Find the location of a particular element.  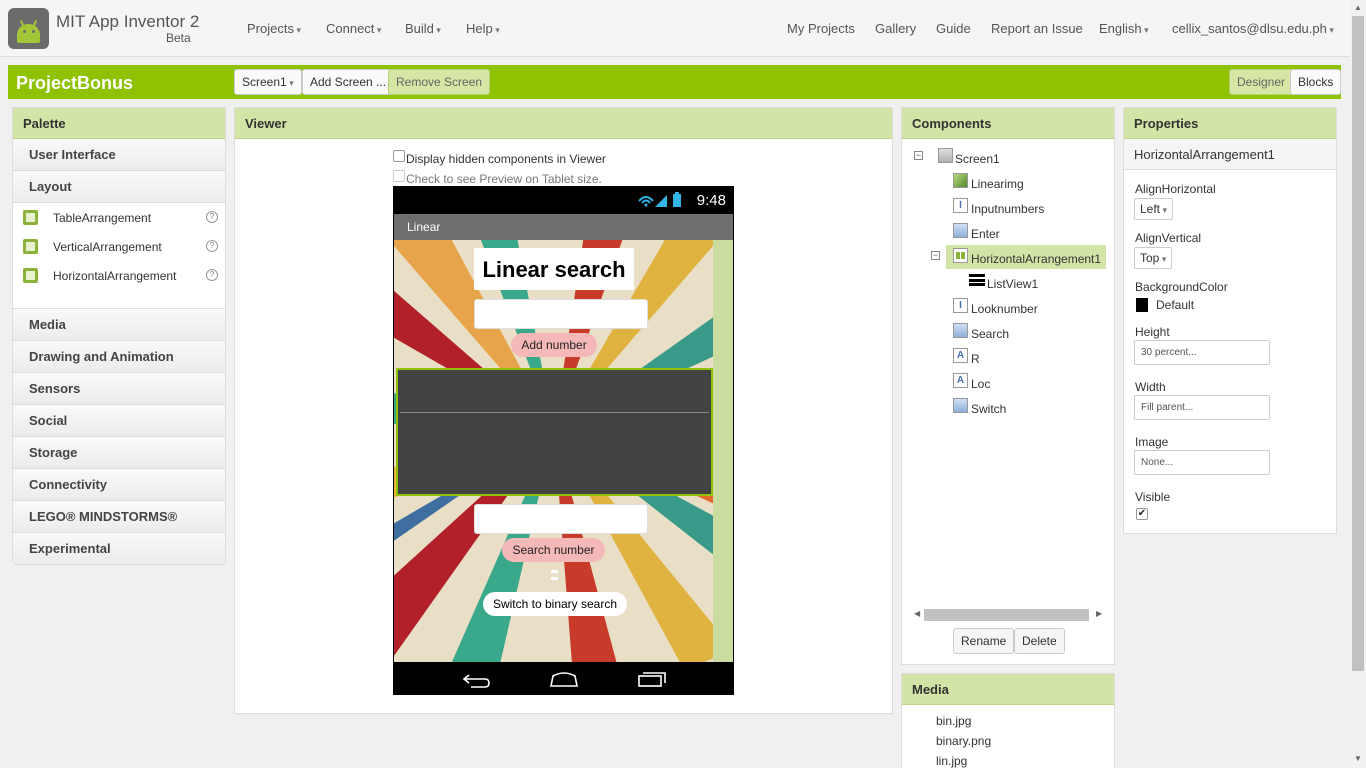

media-file-item: lin.jpg is located at coordinates (951, 761).